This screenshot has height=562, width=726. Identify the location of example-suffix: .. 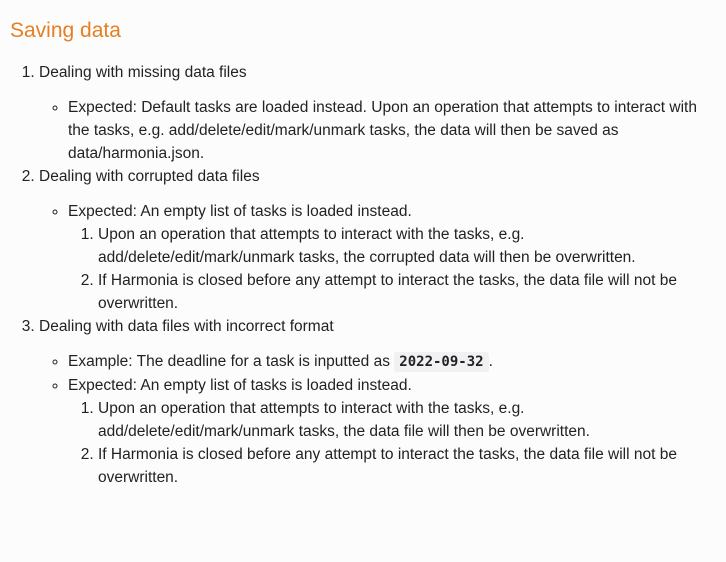
(490, 361).